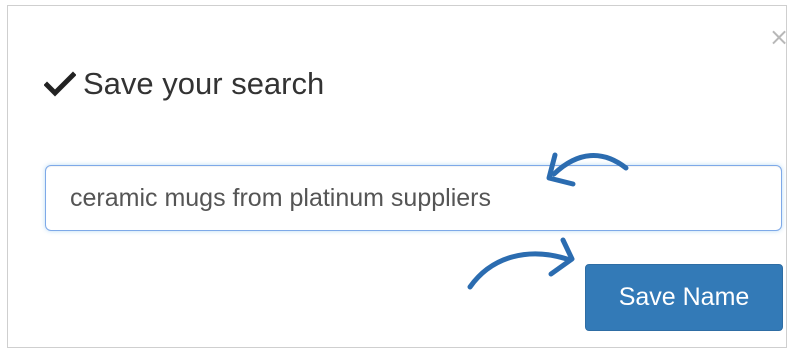 This screenshot has width=794, height=356. Describe the element at coordinates (60, 84) in the screenshot. I see `checkmark-icon` at that location.